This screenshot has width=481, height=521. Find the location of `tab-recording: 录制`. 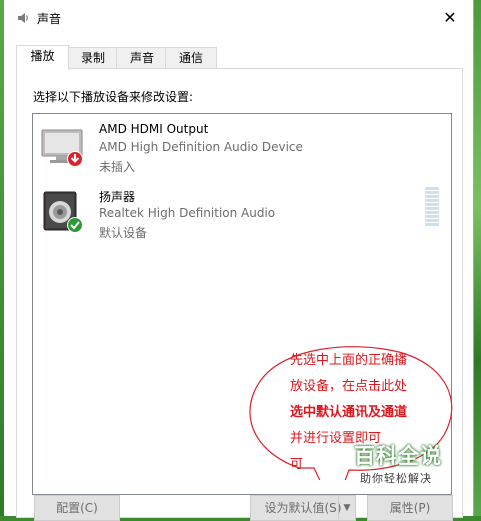

tab-recording: 录制 is located at coordinates (93, 58).